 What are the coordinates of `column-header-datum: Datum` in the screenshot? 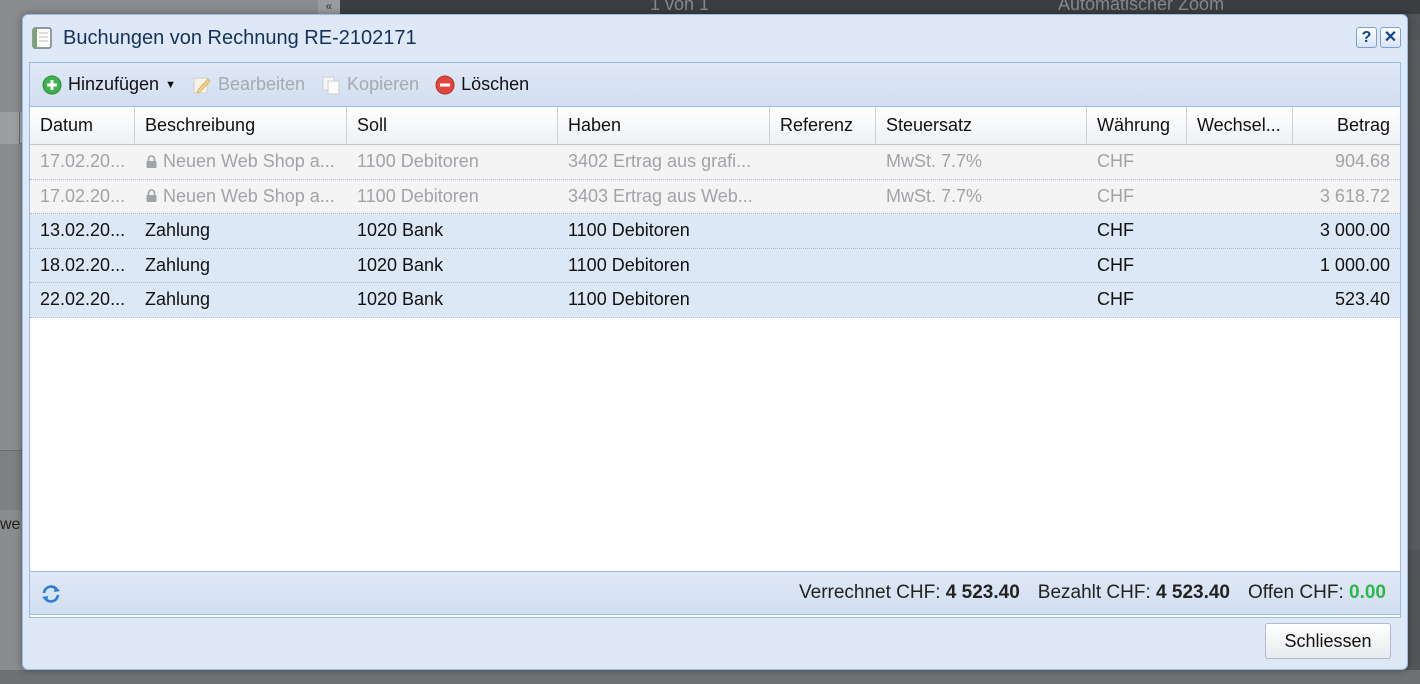 It's located at (82, 125).